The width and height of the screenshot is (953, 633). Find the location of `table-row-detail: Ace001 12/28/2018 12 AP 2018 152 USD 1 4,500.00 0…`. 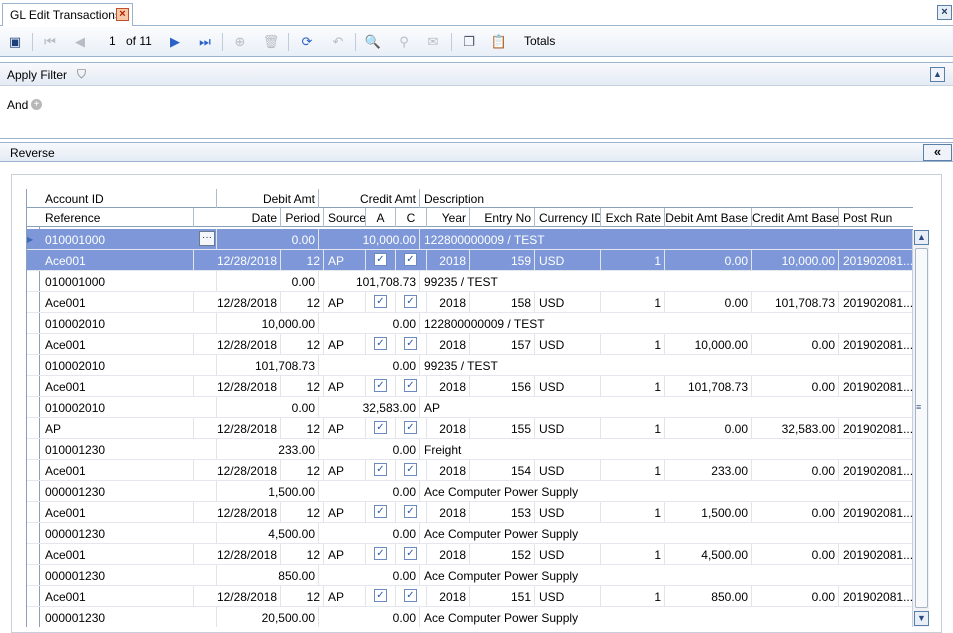

table-row-detail: Ace001 12/28/2018 12 AP 2018 152 USD 1 4,500.00 0… is located at coordinates (470, 554).